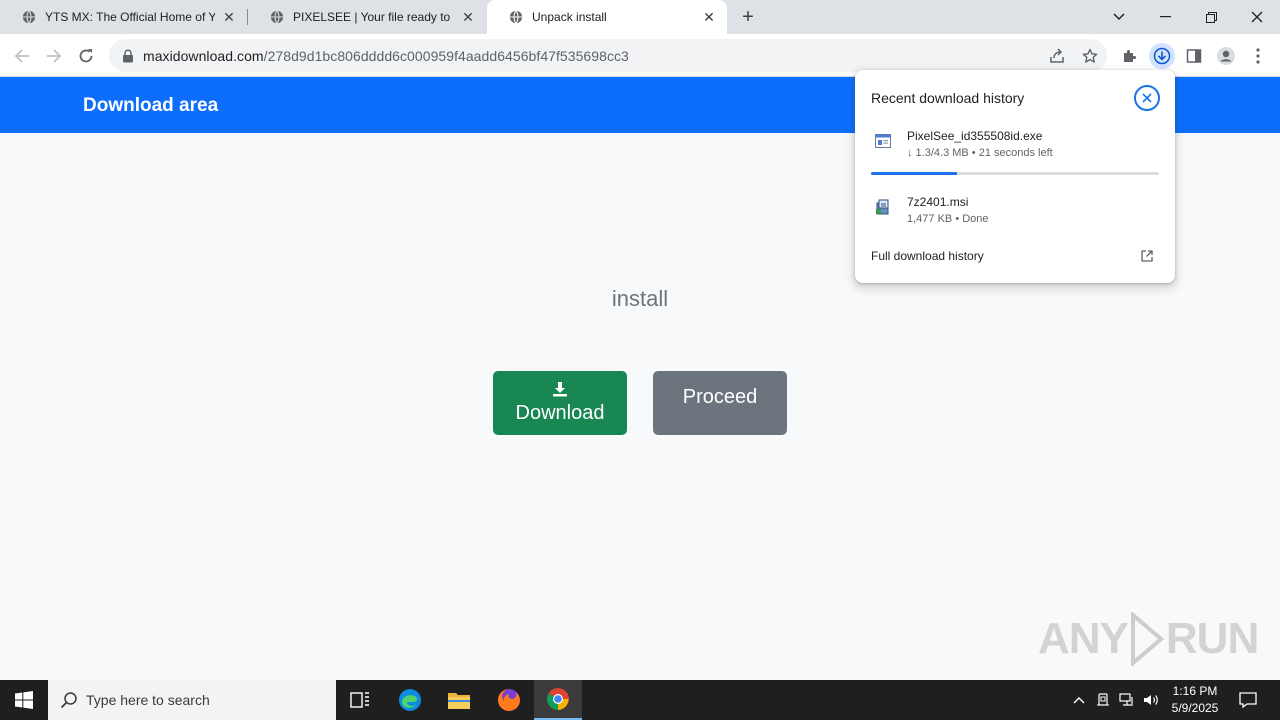 Image resolution: width=1280 pixels, height=720 pixels. I want to click on download-filename: PixelSee_id355508id.exe, so click(975, 136).